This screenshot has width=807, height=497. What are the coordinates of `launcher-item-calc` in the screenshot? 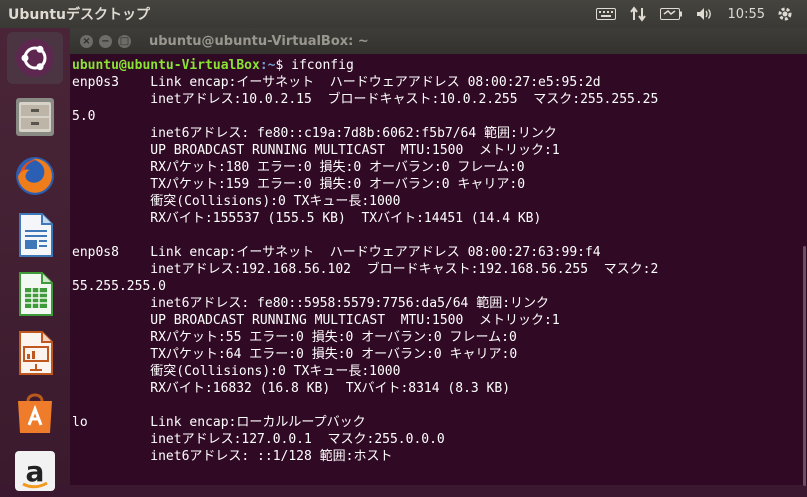 It's located at (35, 294).